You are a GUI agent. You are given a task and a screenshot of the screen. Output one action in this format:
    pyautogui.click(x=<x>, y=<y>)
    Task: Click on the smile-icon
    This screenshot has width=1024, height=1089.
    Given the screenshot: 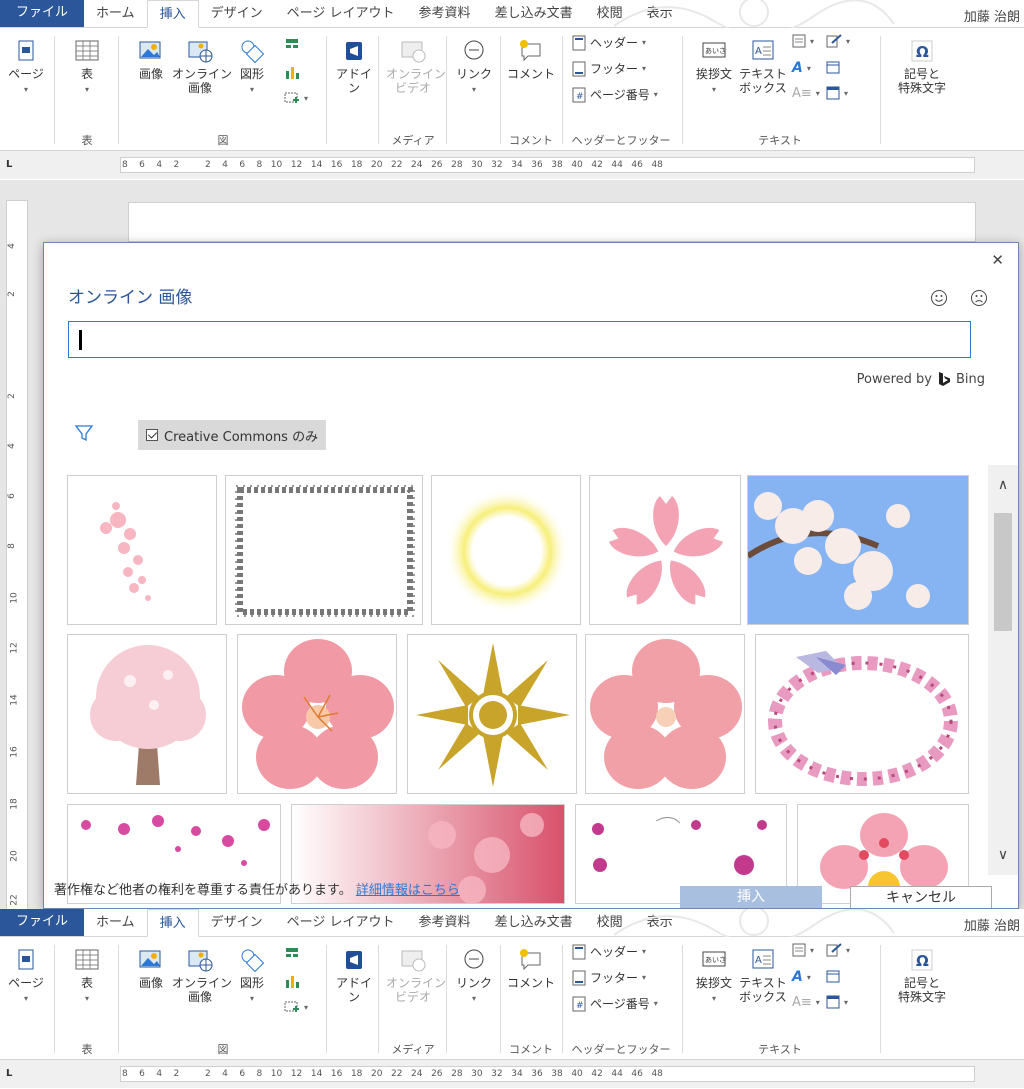 What is the action you would take?
    pyautogui.click(x=939, y=298)
    